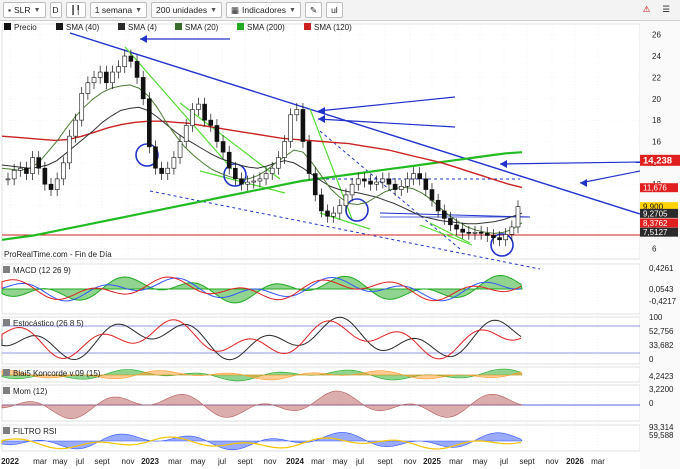  What do you see at coordinates (75, 10) in the screenshot?
I see `candles-button: ┃╿` at bounding box center [75, 10].